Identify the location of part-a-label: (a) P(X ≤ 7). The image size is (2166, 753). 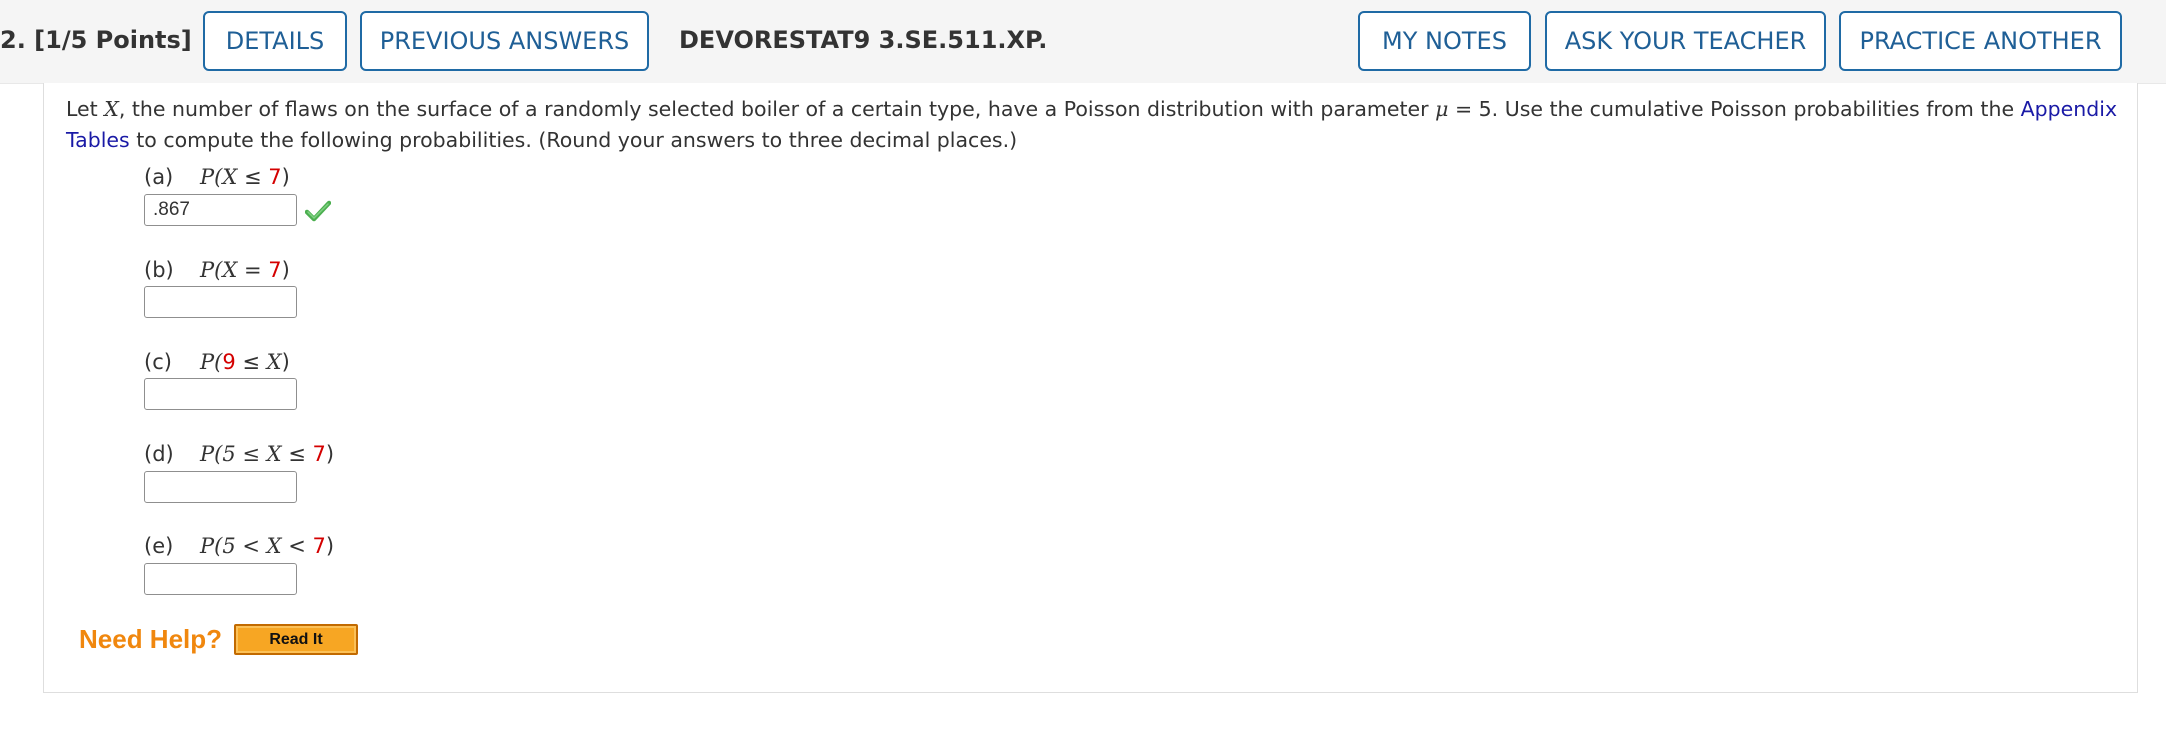
(217, 177).